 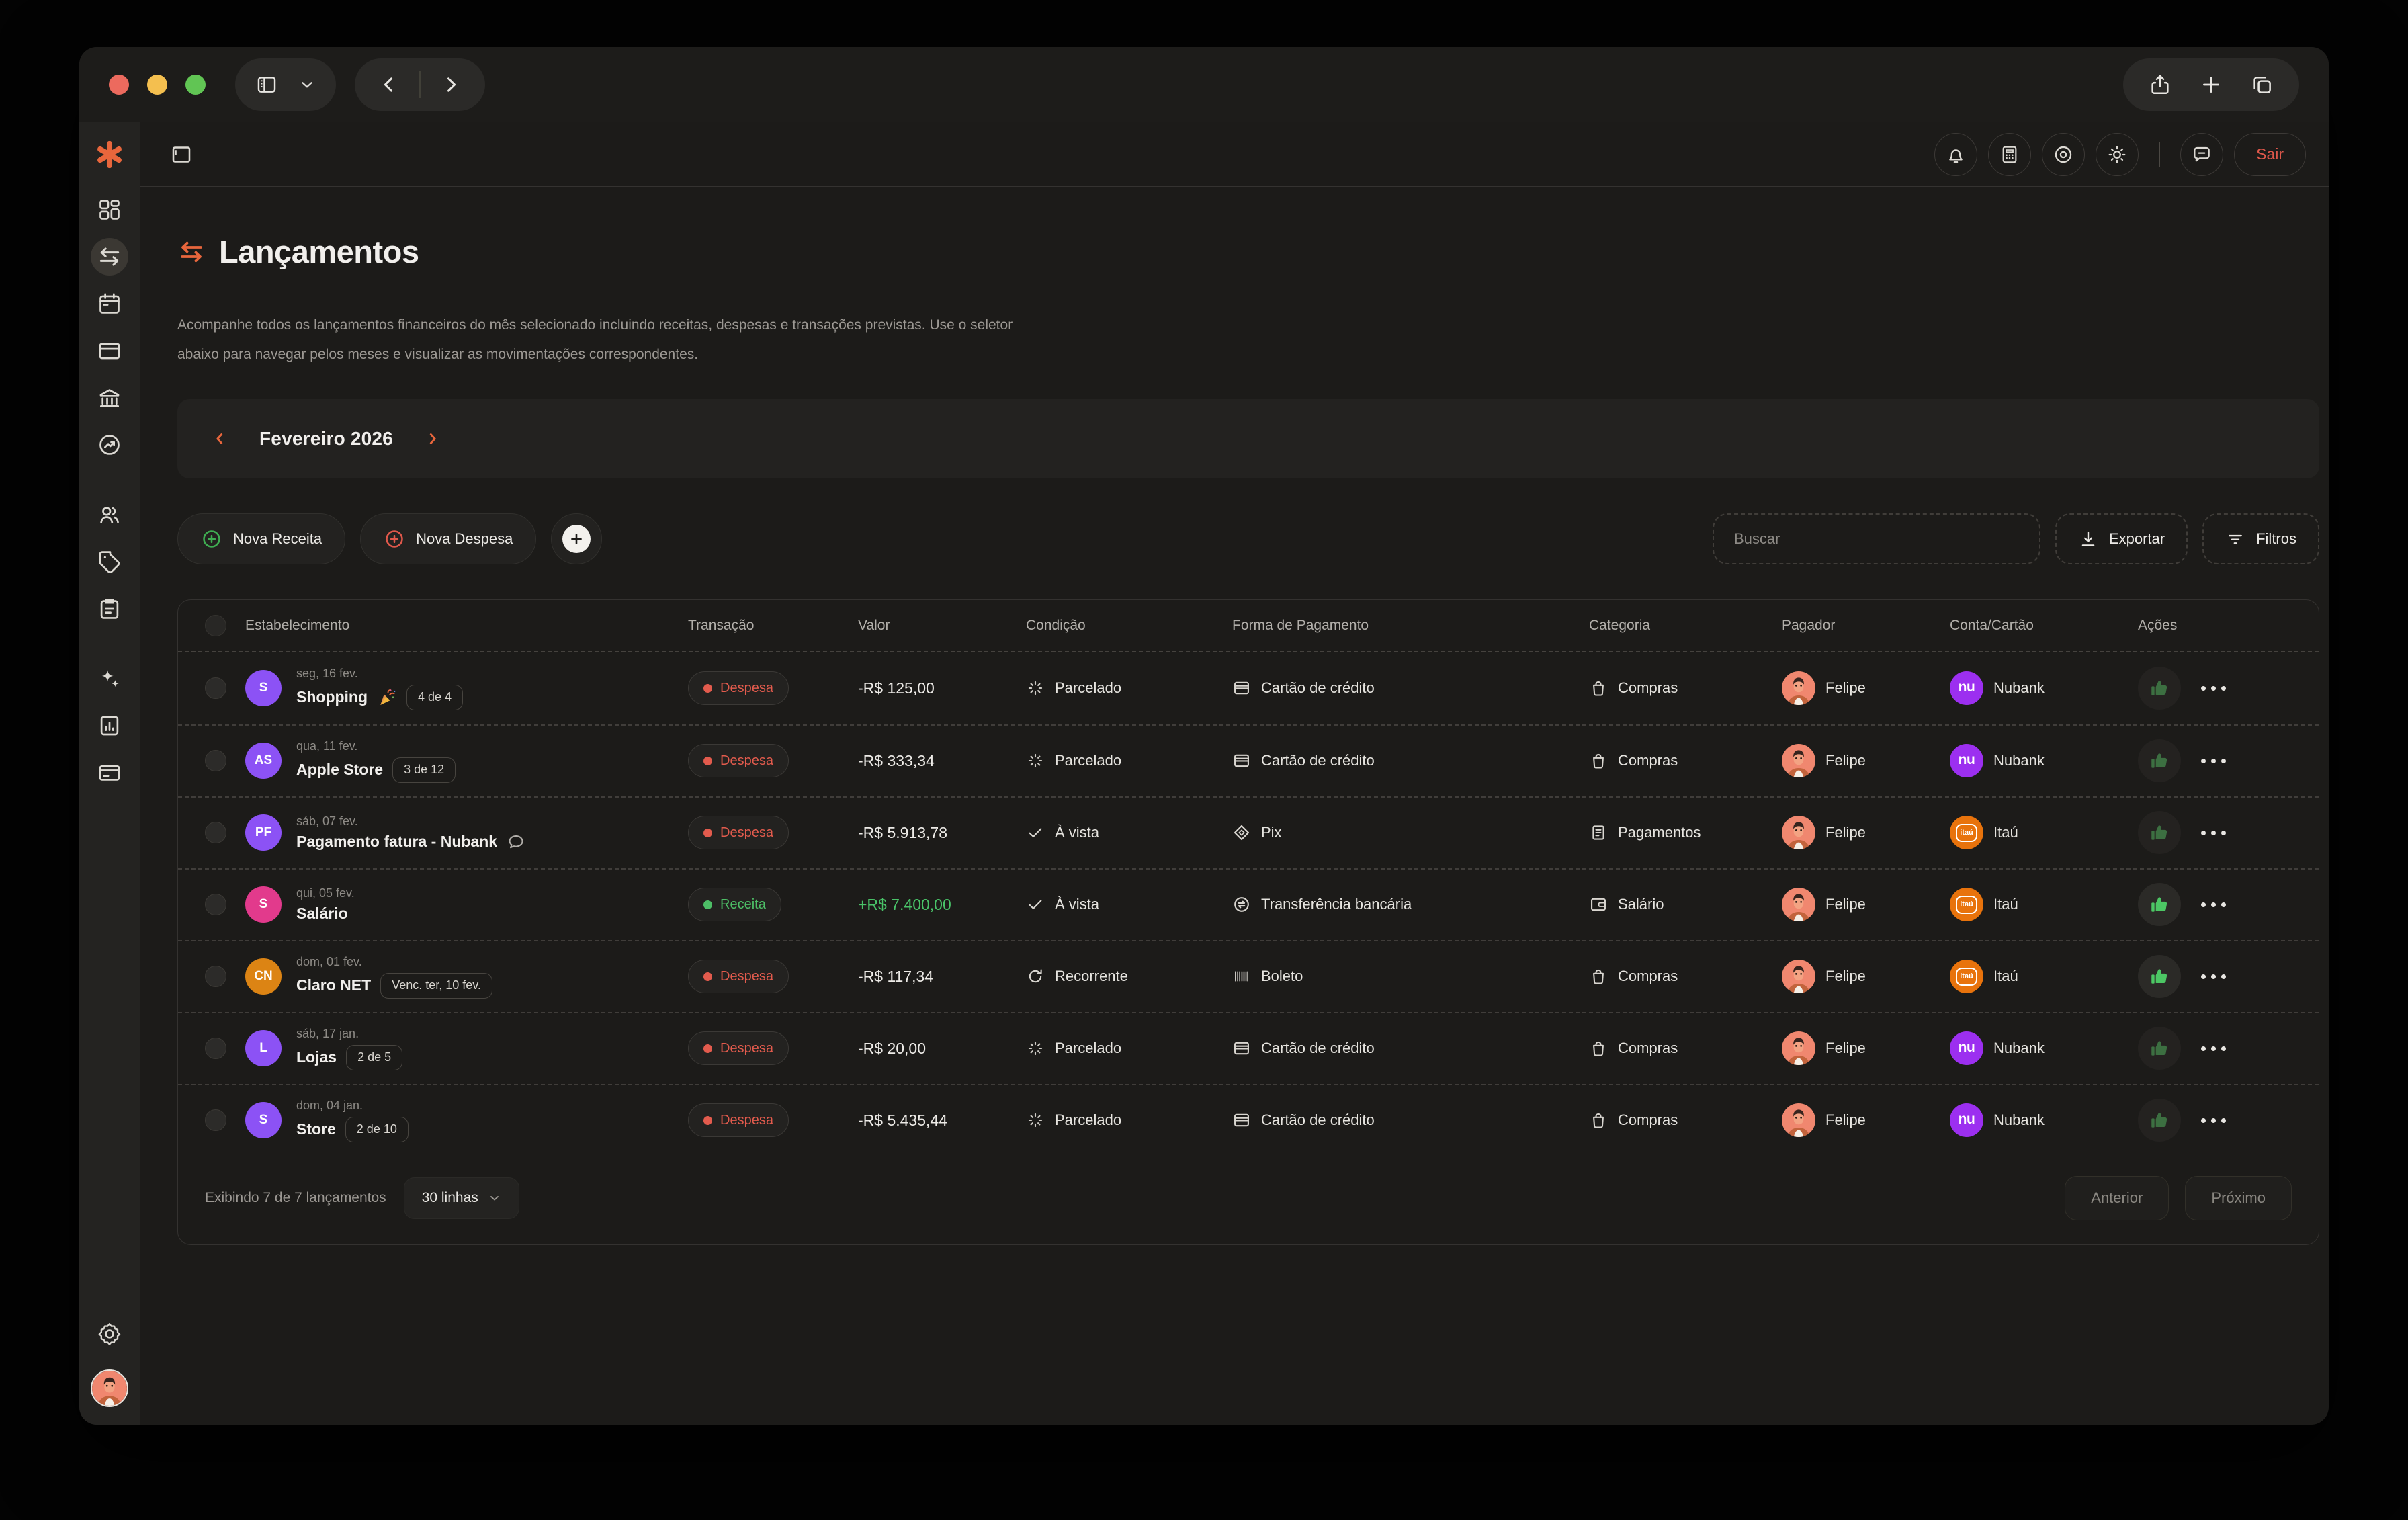 I want to click on sidebar-item-transactions, so click(x=109, y=257).